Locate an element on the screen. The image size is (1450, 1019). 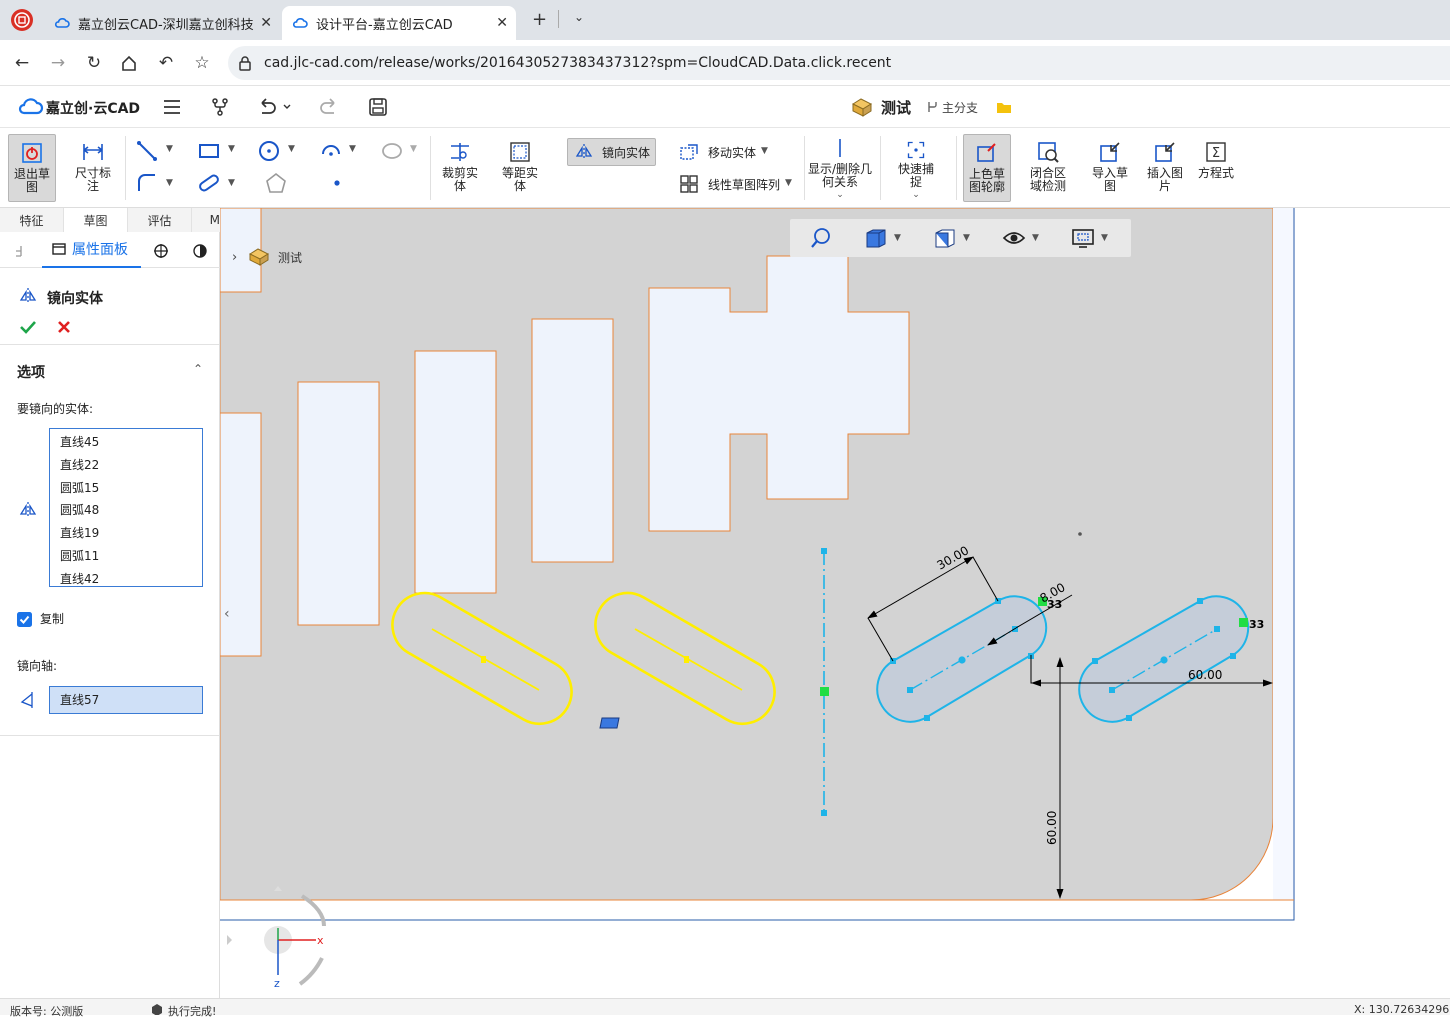
show-relations-button: 显示/删除几何关系 ⌄ is located at coordinates (840, 168).